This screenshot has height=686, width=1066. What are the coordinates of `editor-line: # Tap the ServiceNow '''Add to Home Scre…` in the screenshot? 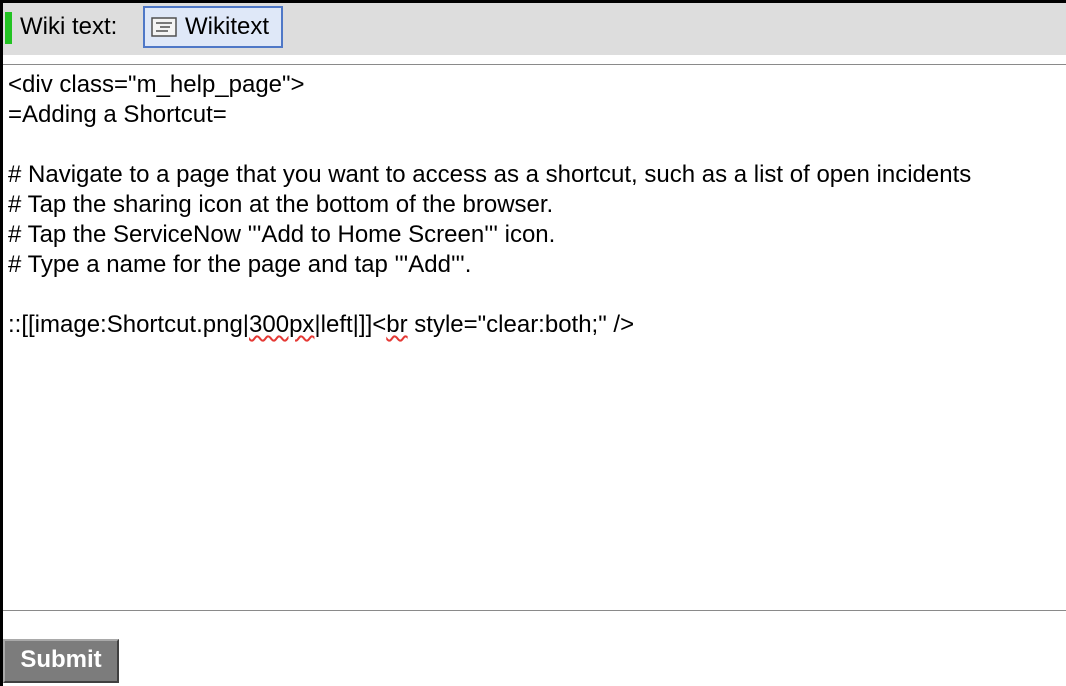 It's located at (282, 234).